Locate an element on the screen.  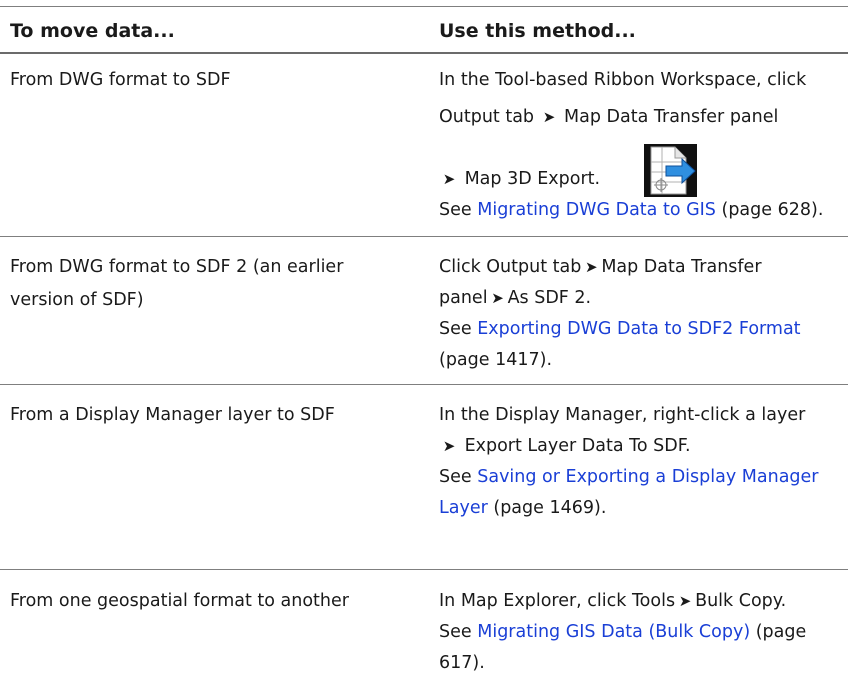
row2-see-line: See Exporting DWG Data to SDF2 Format is located at coordinates (620, 329).